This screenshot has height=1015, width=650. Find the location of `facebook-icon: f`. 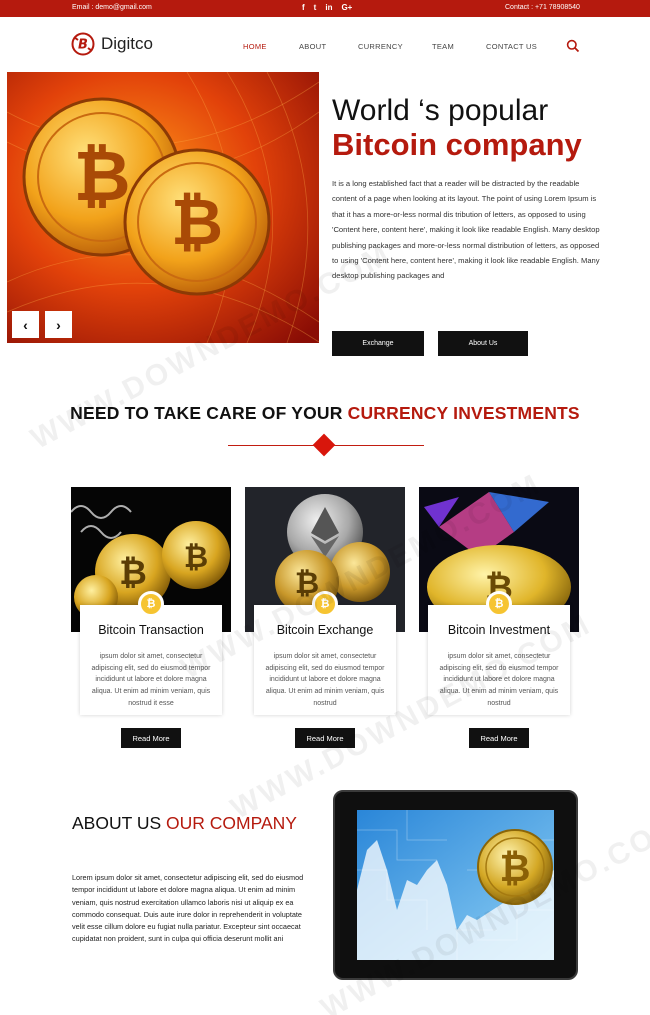

facebook-icon: f is located at coordinates (303, 7).